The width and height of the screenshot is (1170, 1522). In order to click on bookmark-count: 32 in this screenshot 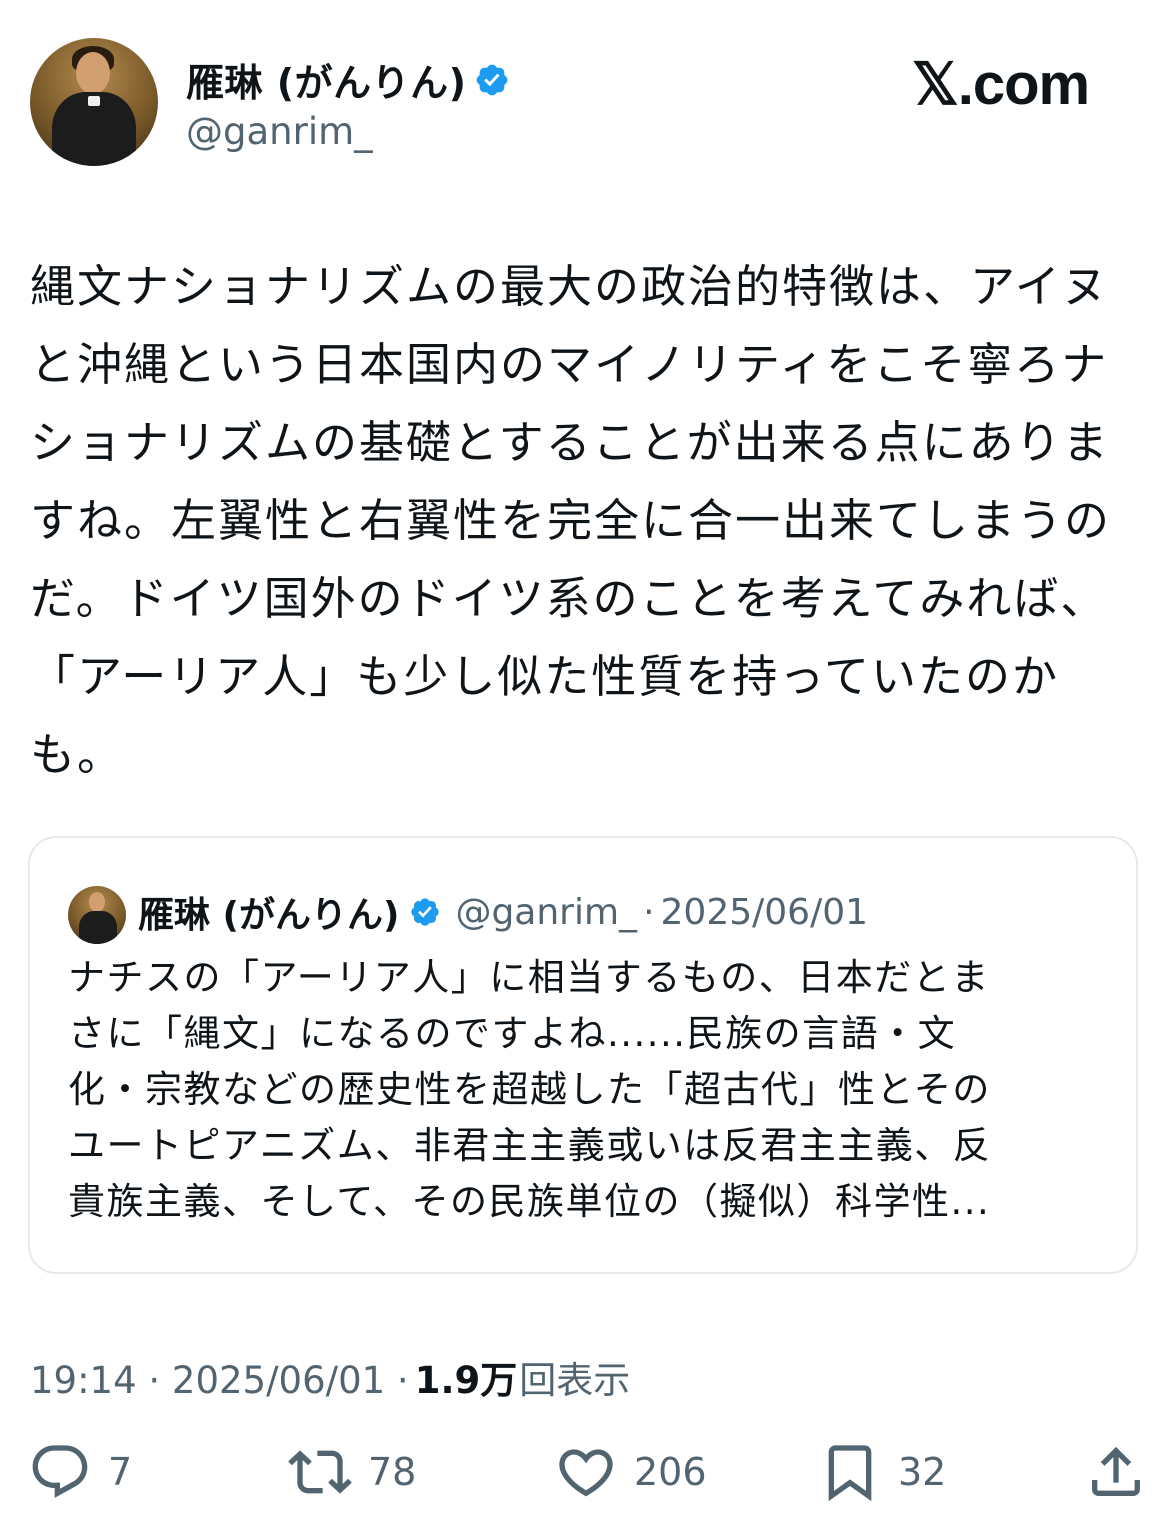, I will do `click(922, 1472)`.